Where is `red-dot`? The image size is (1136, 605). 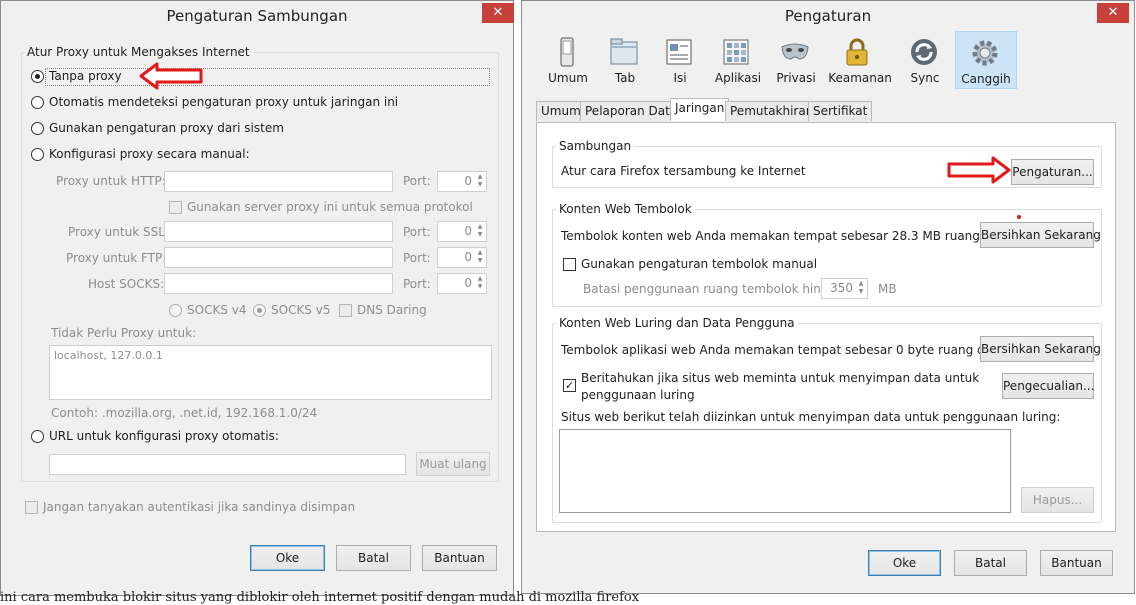 red-dot is located at coordinates (1019, 217).